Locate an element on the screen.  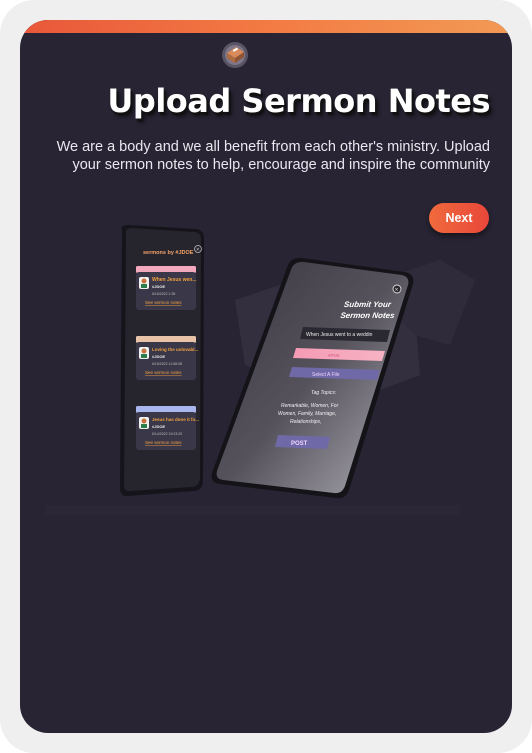
top-accent-bar is located at coordinates (266, 26).